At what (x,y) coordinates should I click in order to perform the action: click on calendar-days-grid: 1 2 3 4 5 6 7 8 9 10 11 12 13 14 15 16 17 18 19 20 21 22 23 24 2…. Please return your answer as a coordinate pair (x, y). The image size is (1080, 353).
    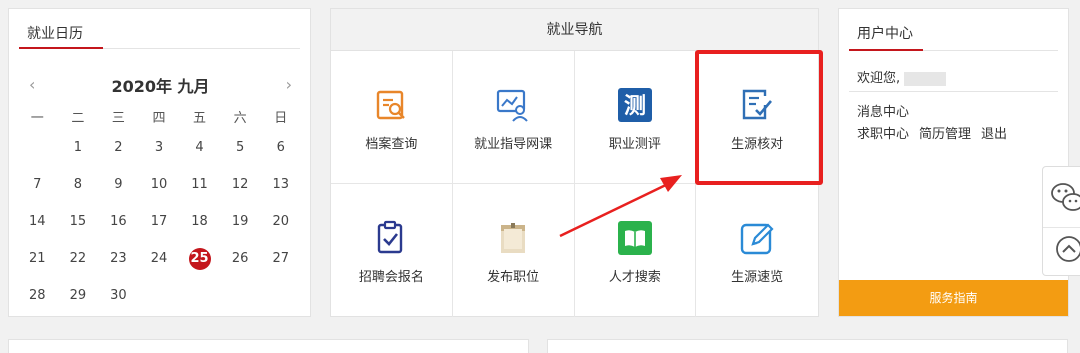
    Looking at the image, I should click on (159, 221).